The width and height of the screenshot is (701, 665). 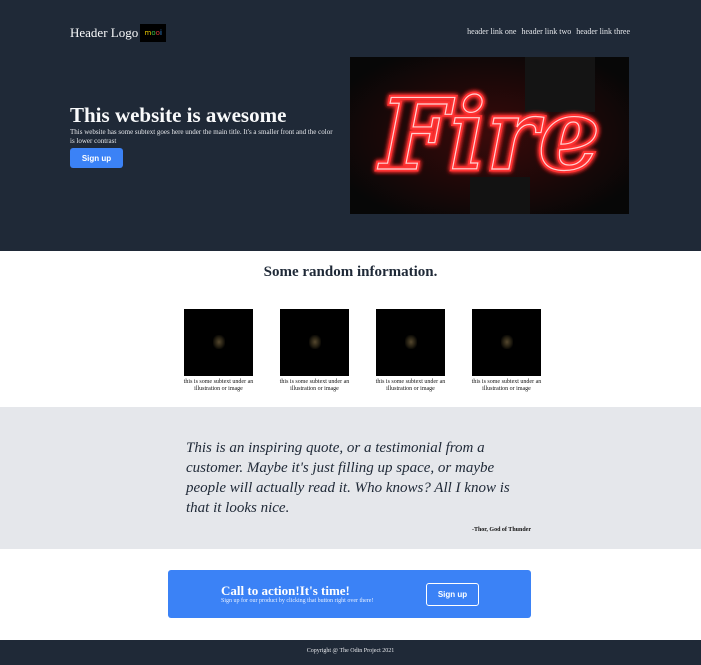 I want to click on nav-link-one: header link one, so click(x=491, y=31).